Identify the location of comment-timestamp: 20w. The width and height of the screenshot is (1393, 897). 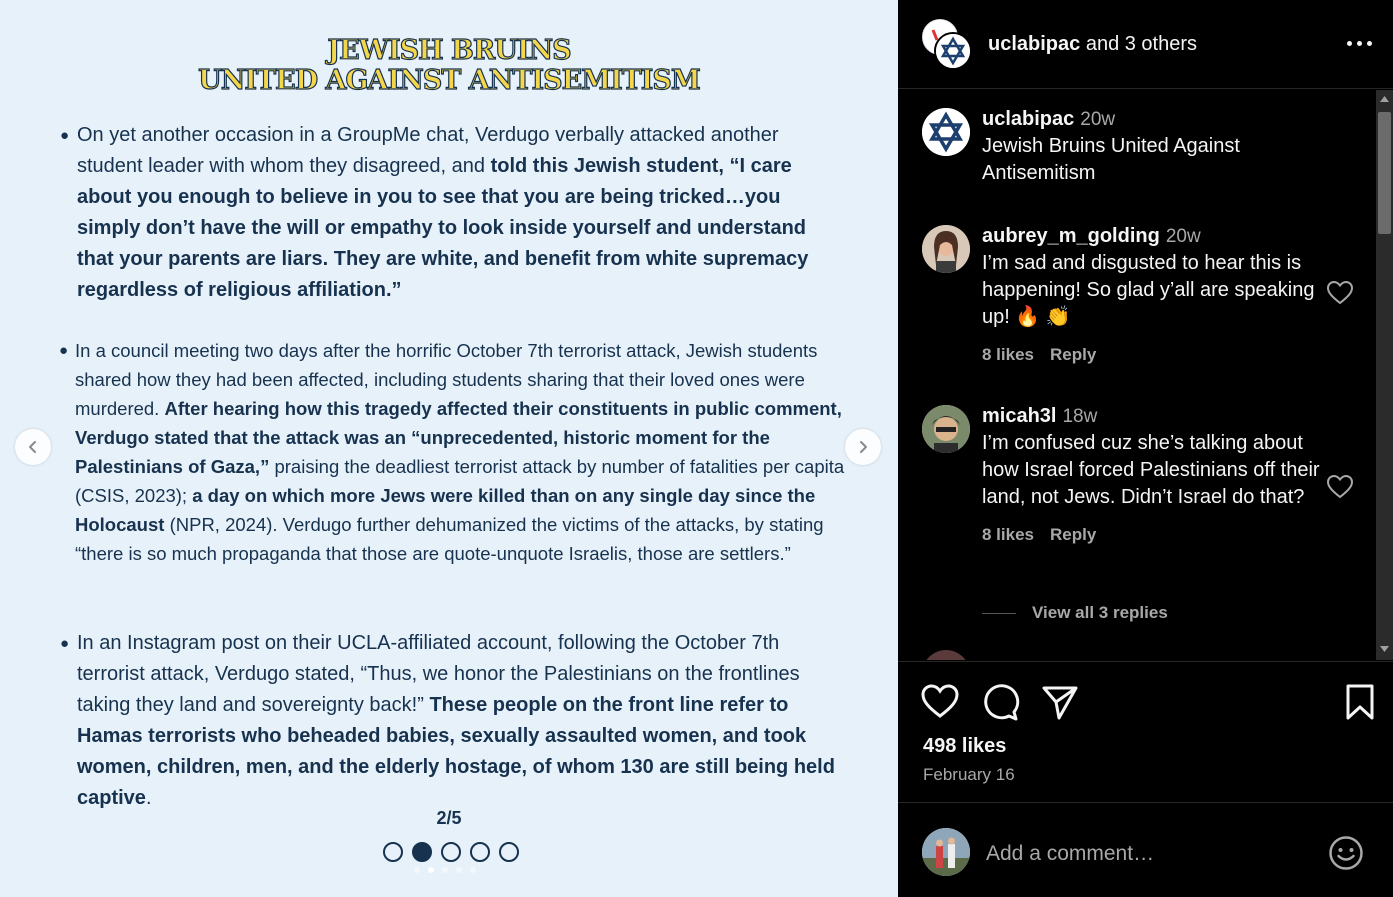
(1183, 236).